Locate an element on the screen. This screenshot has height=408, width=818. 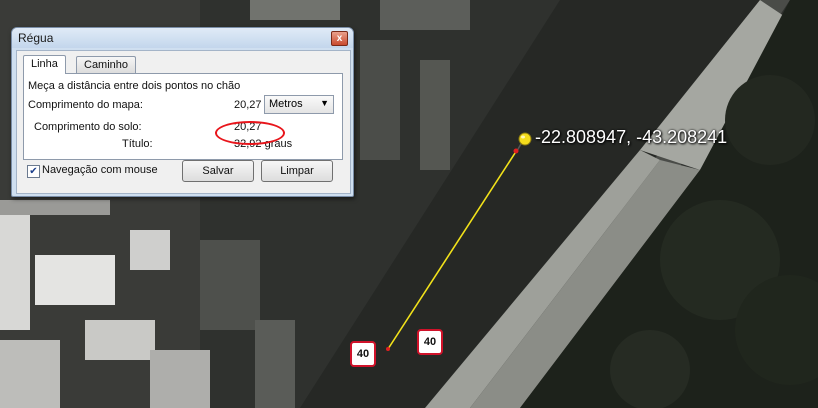
ground-length-label: Comprimento do solo: is located at coordinates (88, 127).